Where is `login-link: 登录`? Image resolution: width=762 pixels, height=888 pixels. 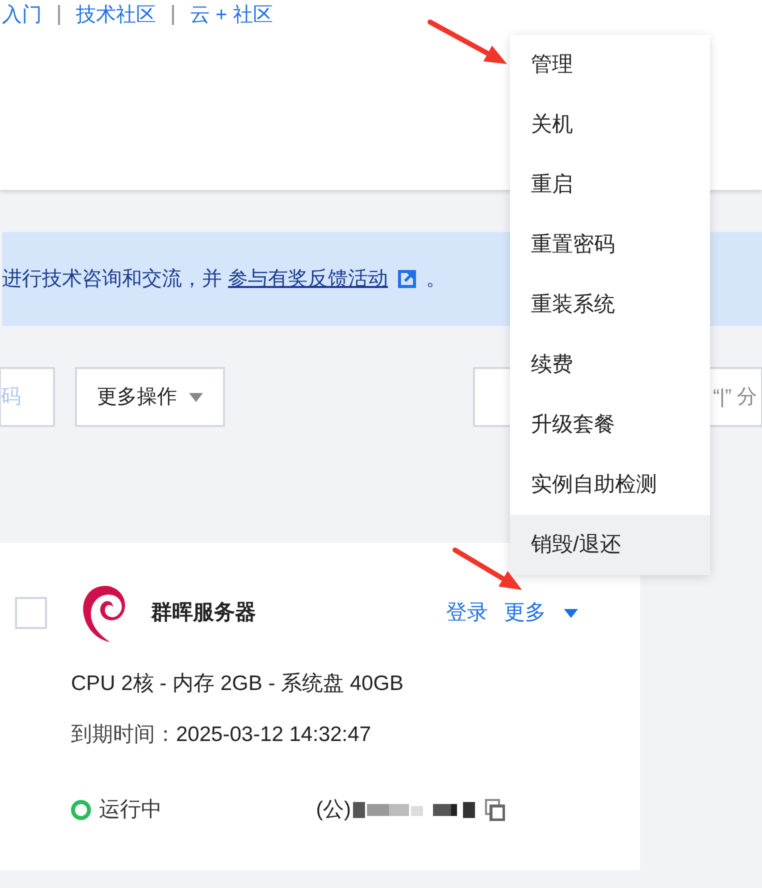 login-link: 登录 is located at coordinates (467, 613).